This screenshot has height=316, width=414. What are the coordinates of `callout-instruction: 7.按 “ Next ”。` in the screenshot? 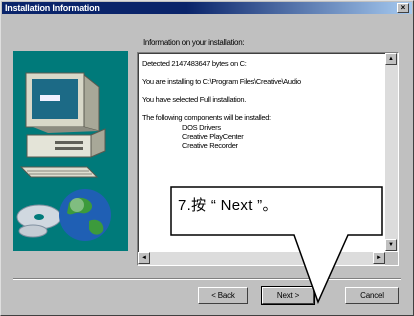 It's located at (228, 205).